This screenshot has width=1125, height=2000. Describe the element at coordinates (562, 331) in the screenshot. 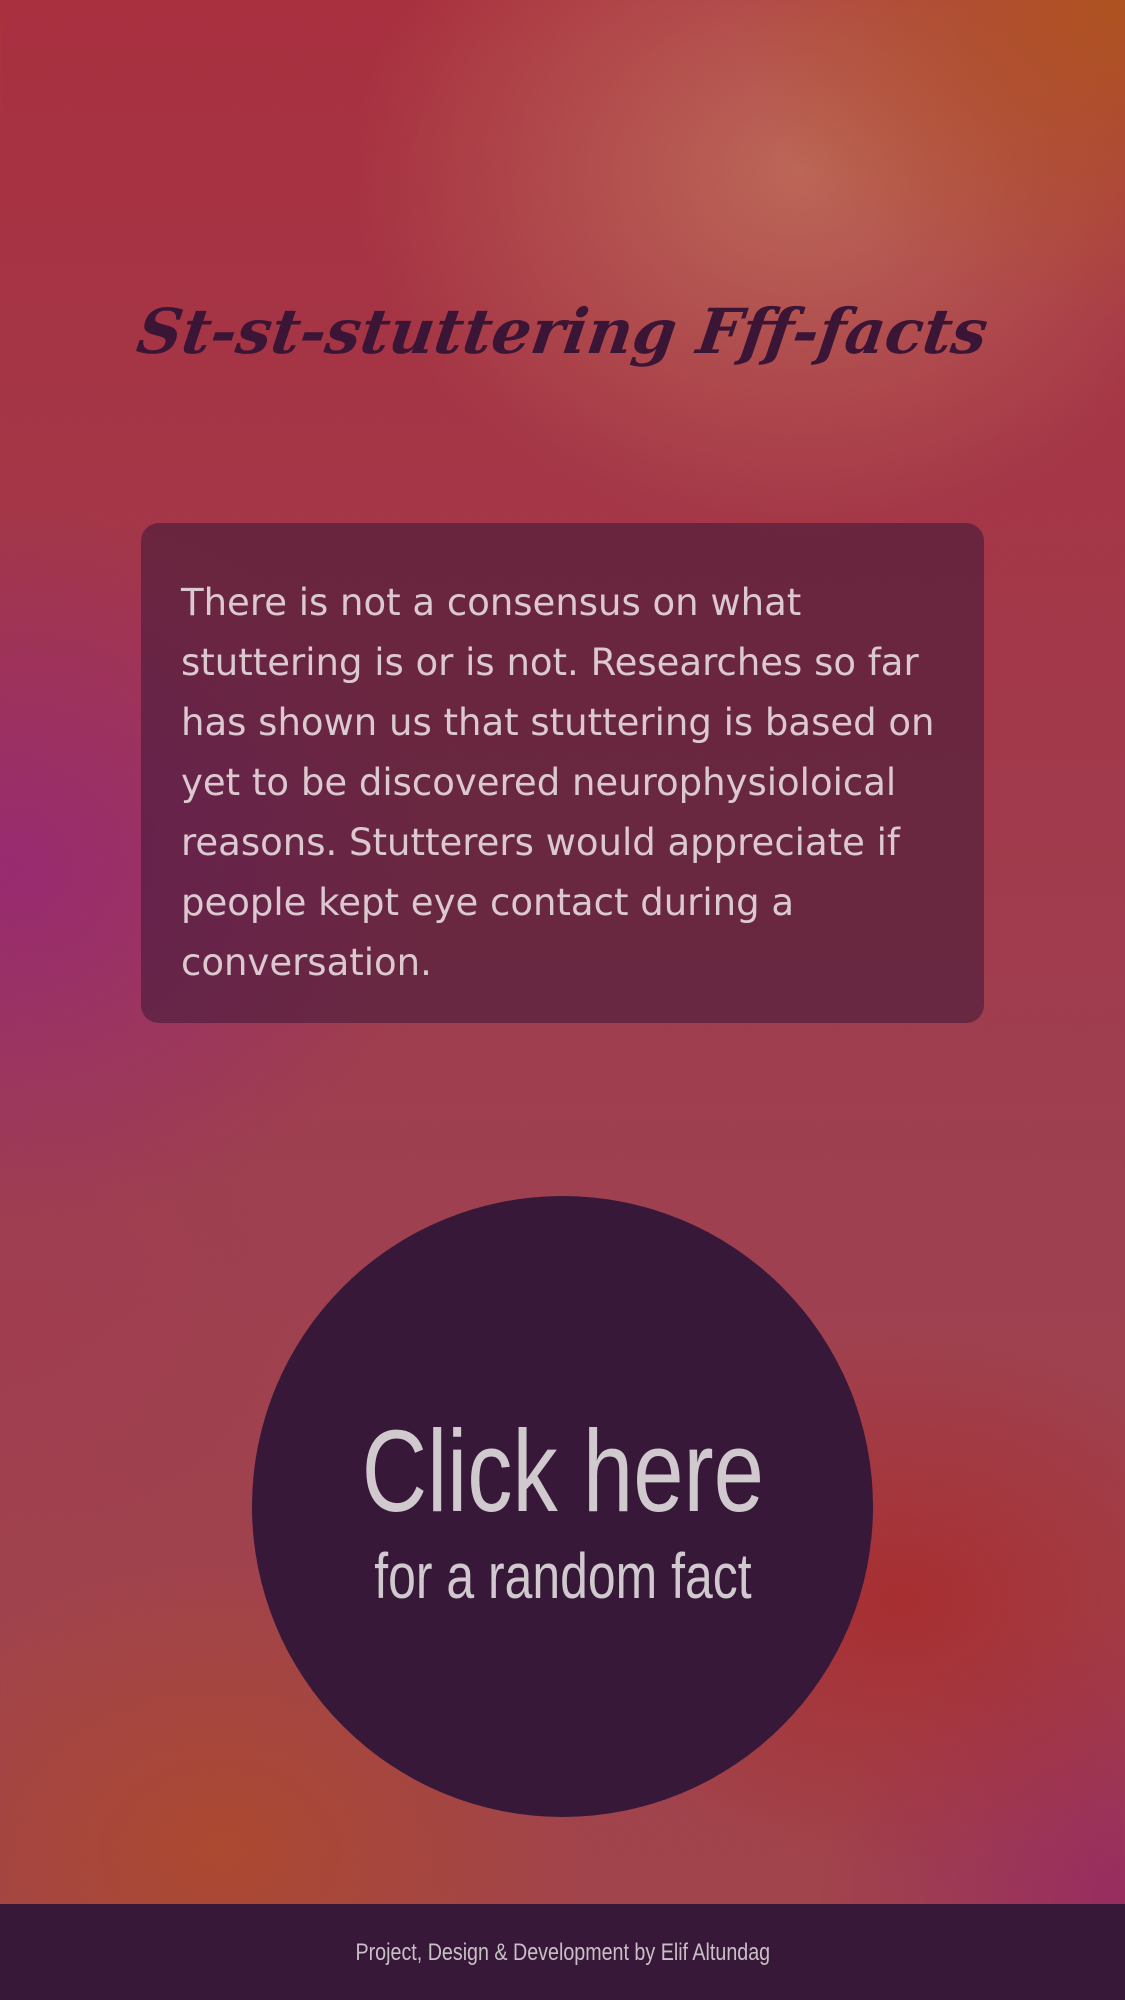

I see `page-title: St-st-stuttering Fff-facts` at that location.